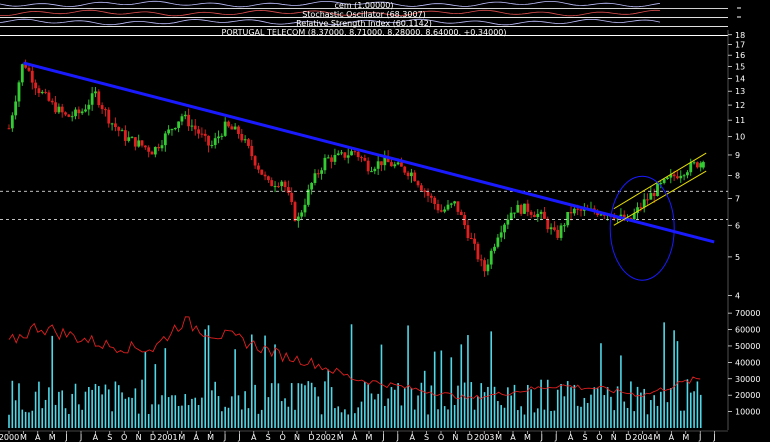  What do you see at coordinates (740, 45) in the screenshot?
I see `price-tick-label: 17` at bounding box center [740, 45].